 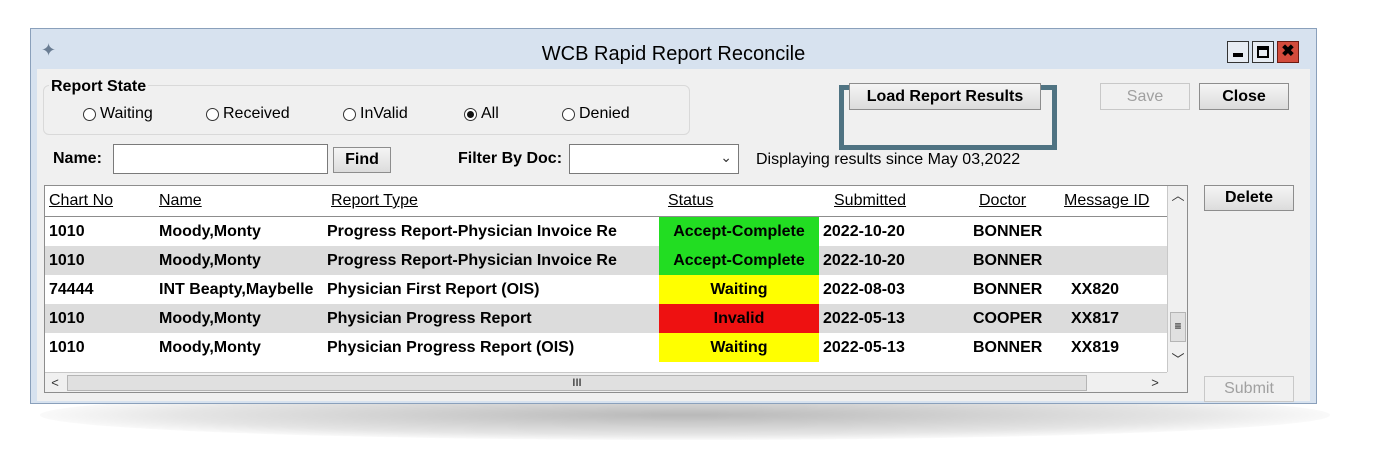 I want to click on cell-submitted: 2022-08-03, so click(x=864, y=289).